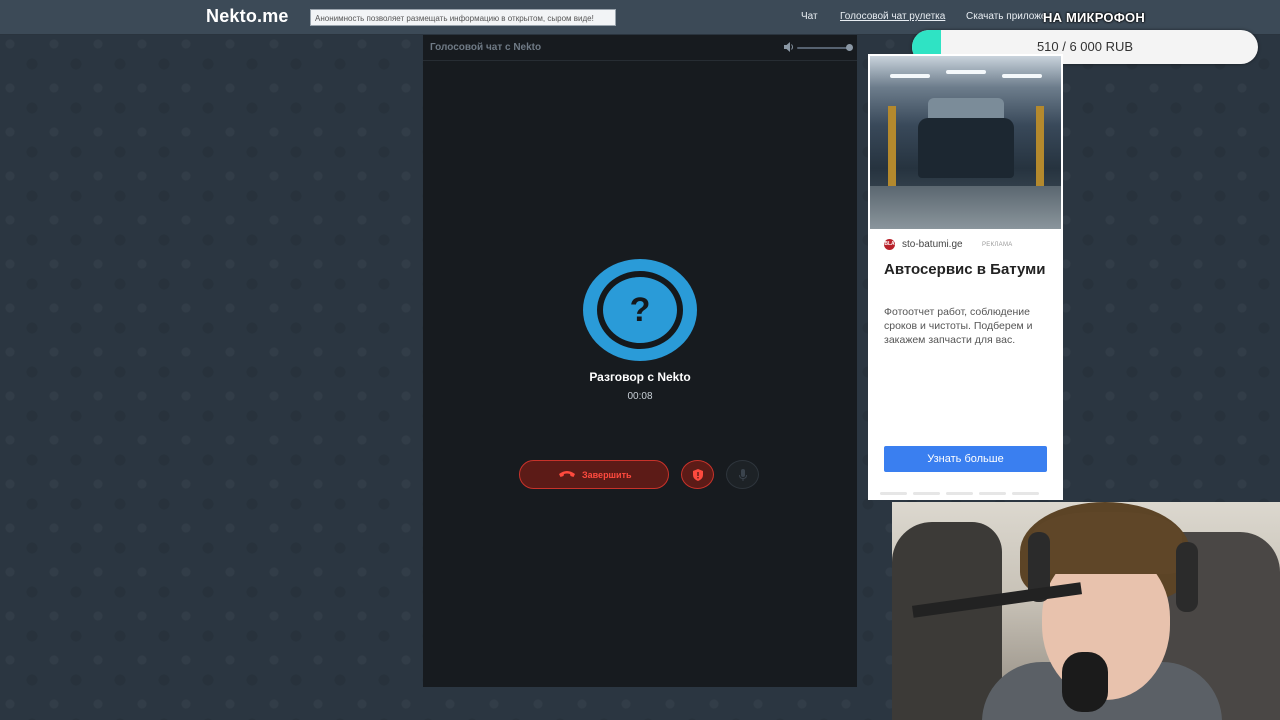  Describe the element at coordinates (247, 16) in the screenshot. I see `site-logo: Nekto.me` at that location.